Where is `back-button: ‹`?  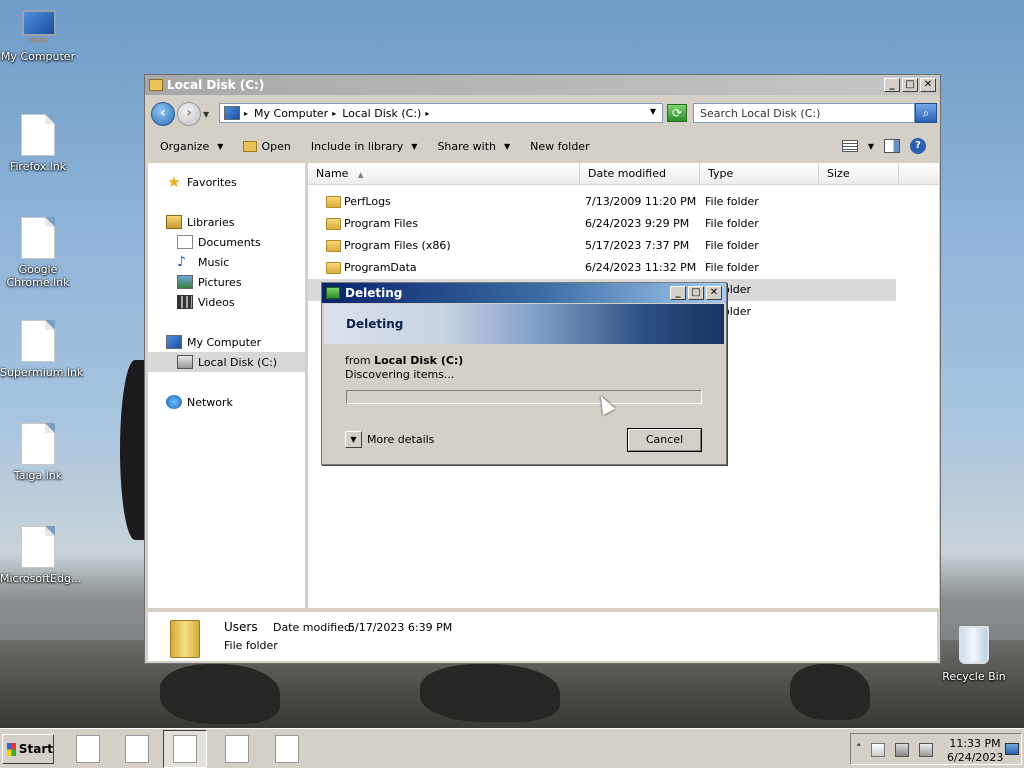
back-button: ‹ is located at coordinates (163, 114).